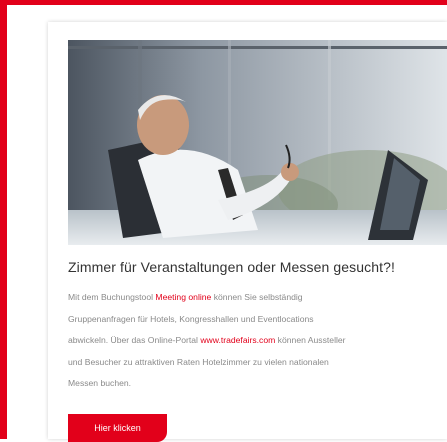 The width and height of the screenshot is (447, 442). What do you see at coordinates (112, 297) in the screenshot?
I see `body-line-1-prefix: Mit dem Buchungstool` at bounding box center [112, 297].